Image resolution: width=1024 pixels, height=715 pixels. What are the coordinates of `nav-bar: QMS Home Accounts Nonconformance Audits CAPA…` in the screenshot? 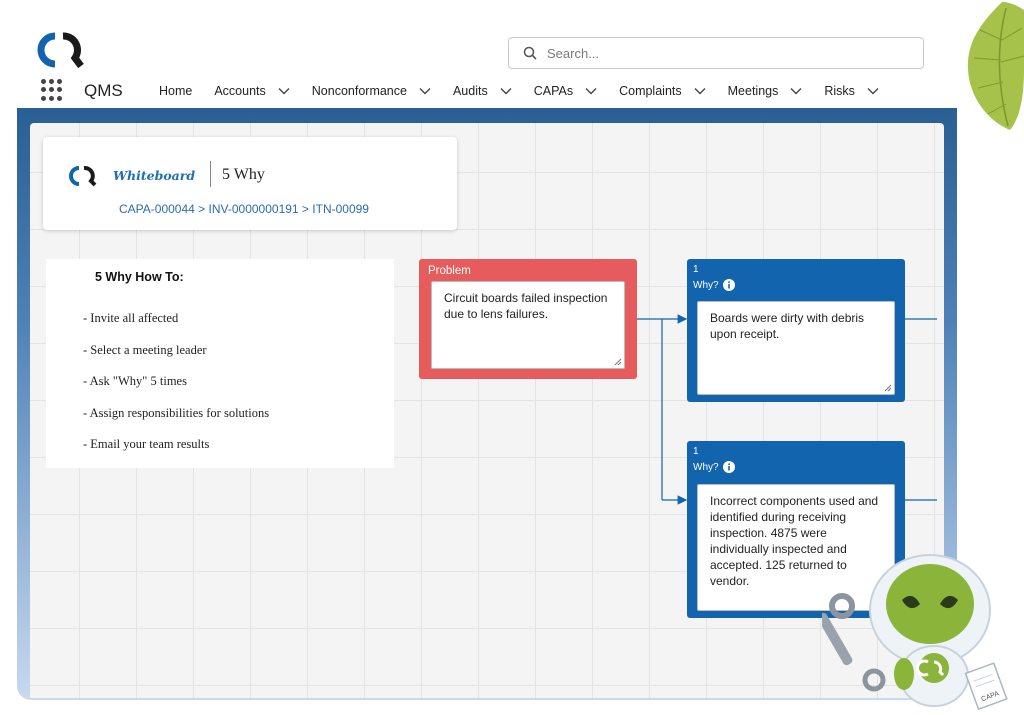 It's located at (512, 91).